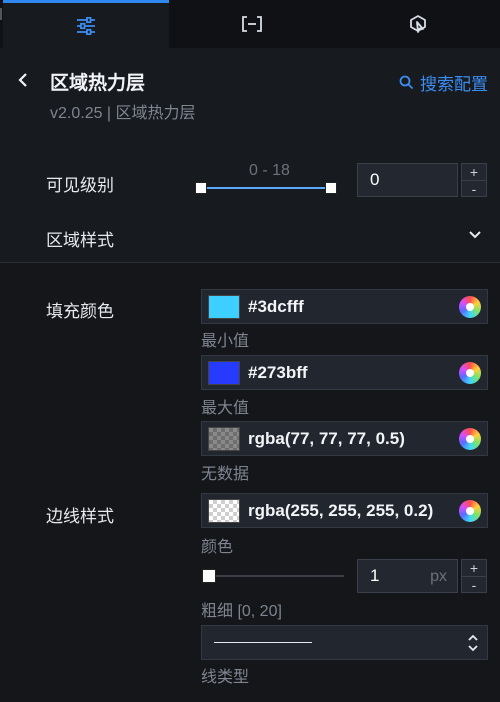 The width and height of the screenshot is (500, 702). I want to click on panel-tabs, so click(250, 24).